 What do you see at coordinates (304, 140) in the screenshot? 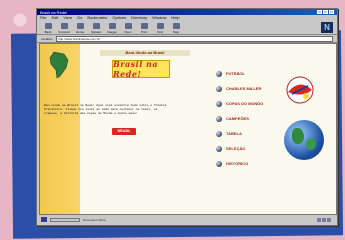
I see `globe-image` at bounding box center [304, 140].